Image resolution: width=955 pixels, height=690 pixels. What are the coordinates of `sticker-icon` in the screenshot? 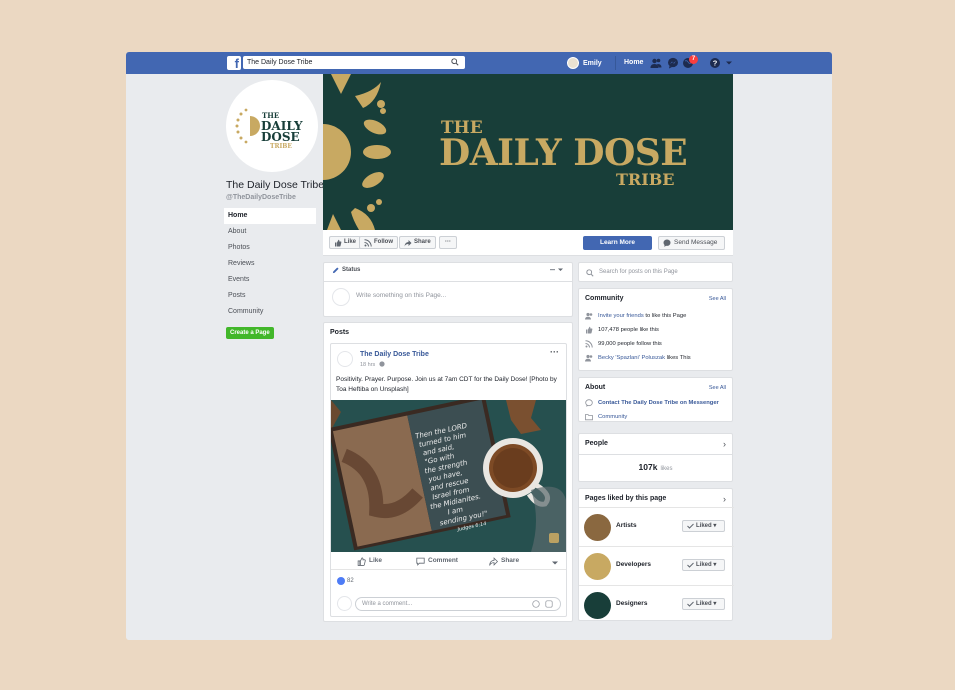 It's located at (549, 604).